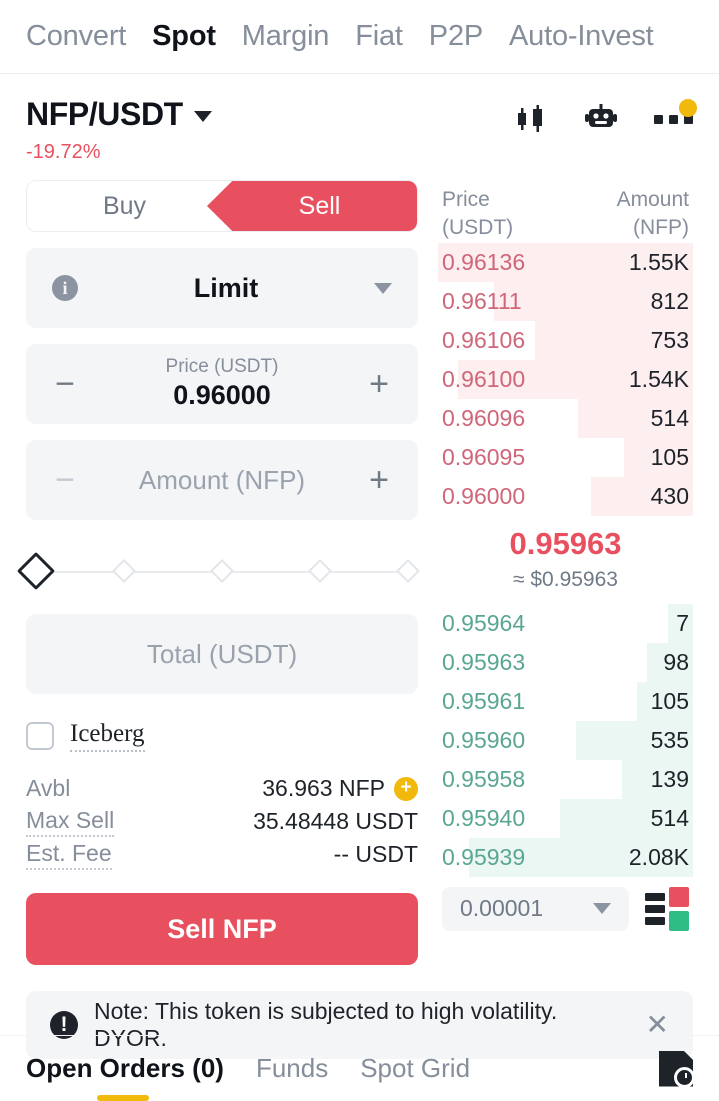 This screenshot has width=719, height=1101. I want to click on tab-spot-grid: Spot Grid, so click(415, 1068).